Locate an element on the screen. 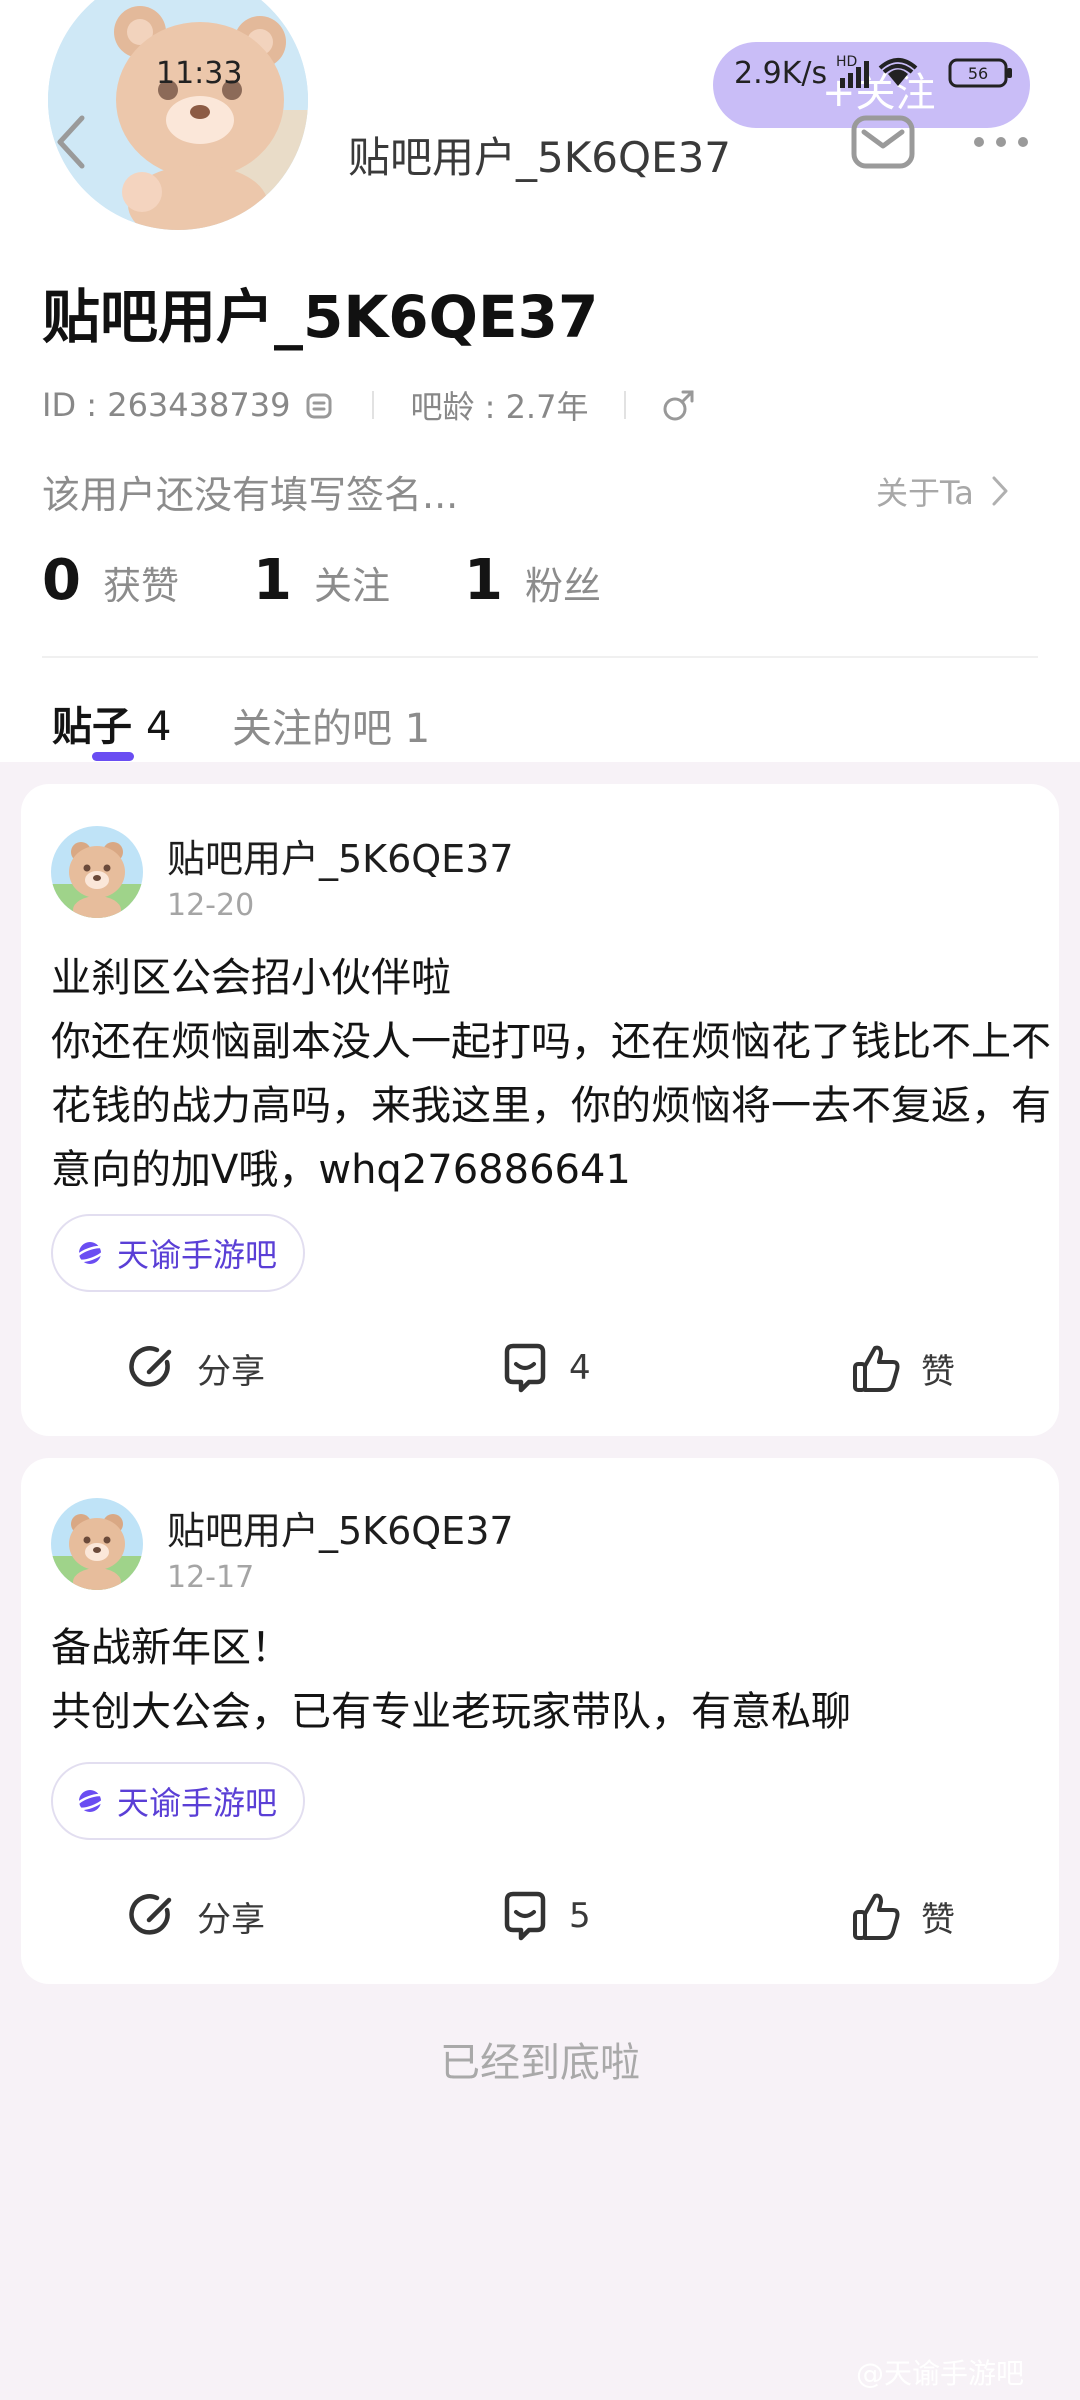 The width and height of the screenshot is (1080, 2400). forum-age: 吧龄 : 2.7年 is located at coordinates (499, 407).